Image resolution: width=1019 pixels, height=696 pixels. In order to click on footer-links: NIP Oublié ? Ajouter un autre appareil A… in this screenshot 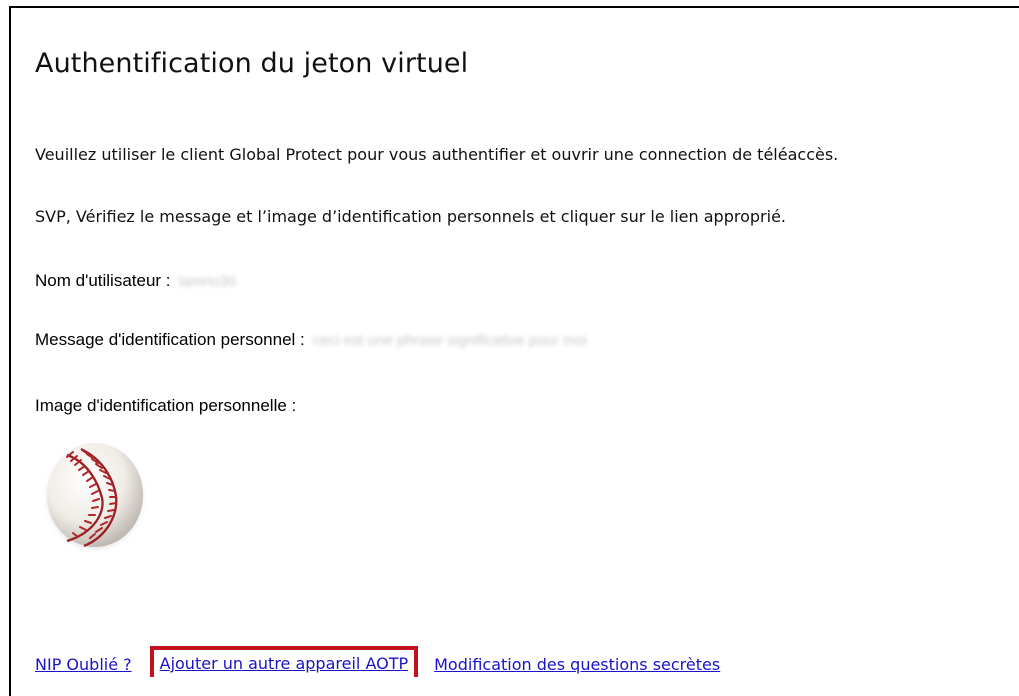, I will do `click(377, 661)`.